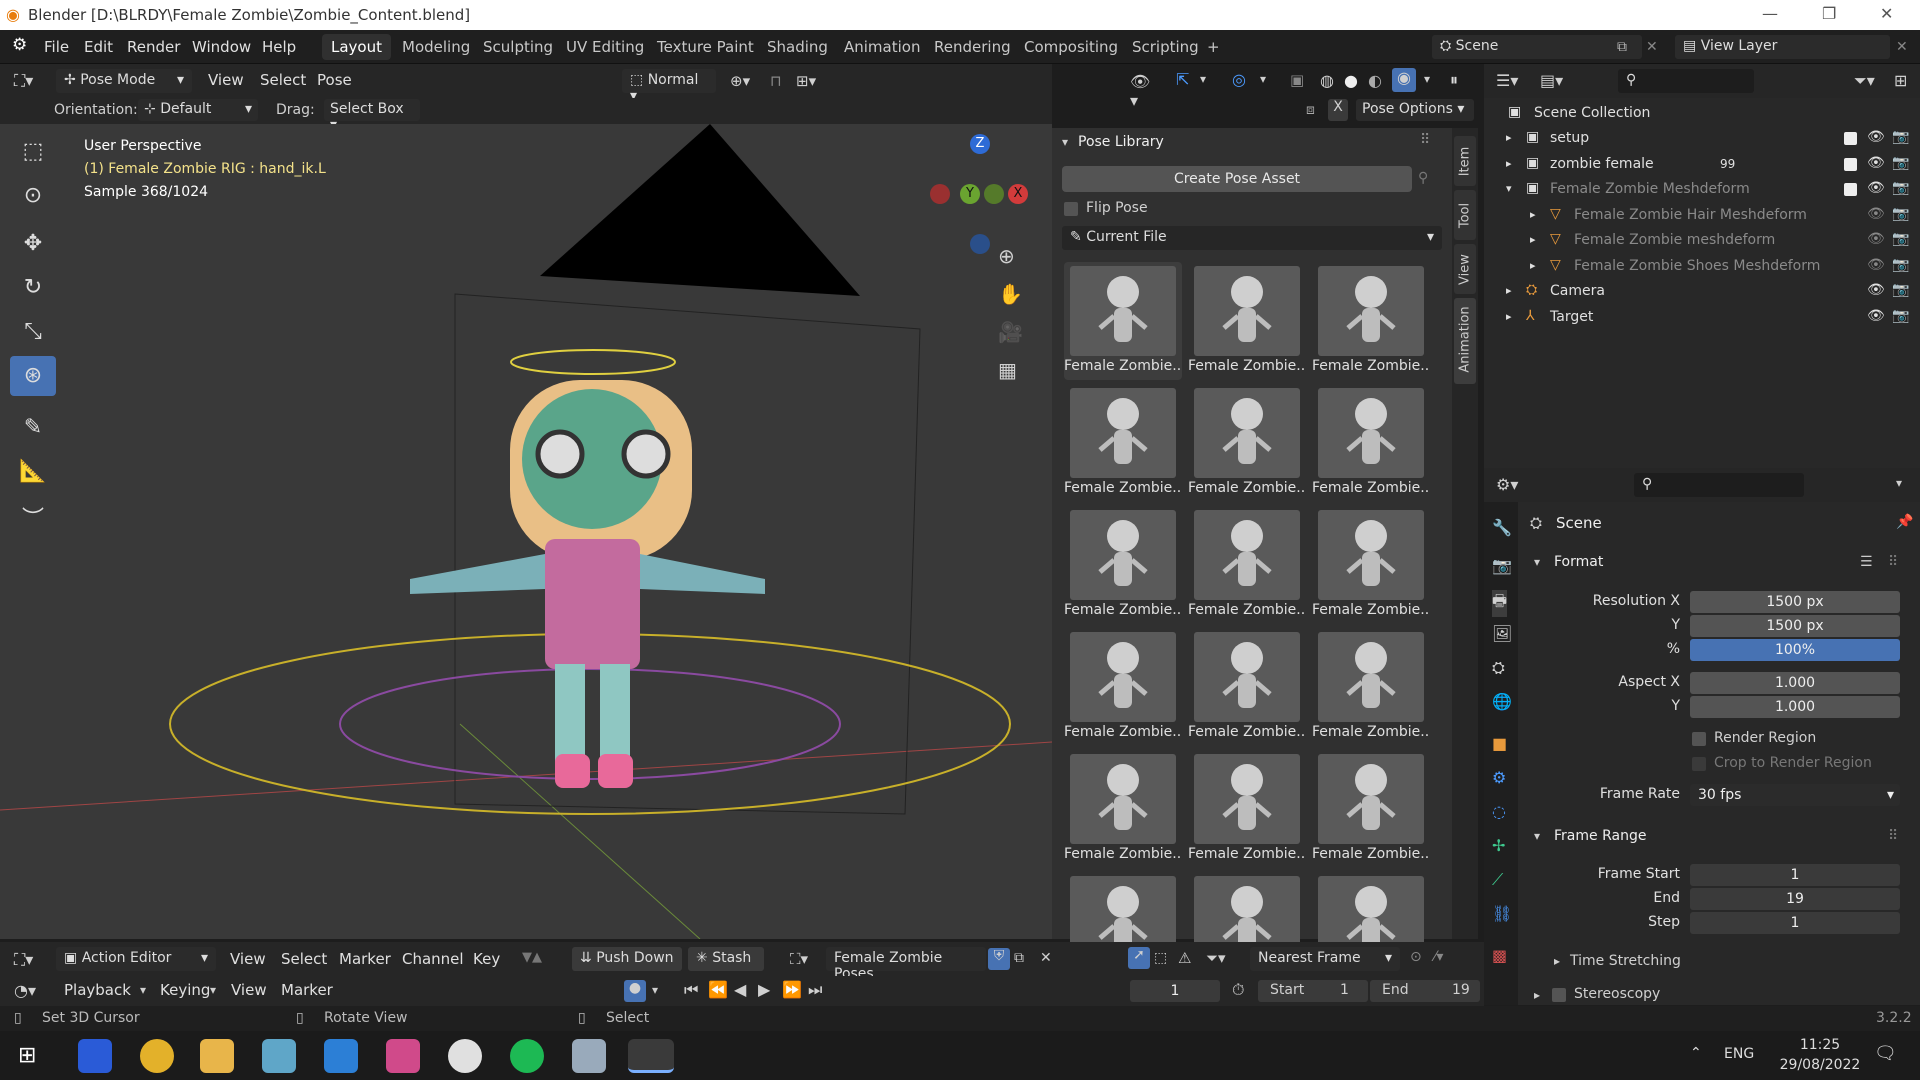  Describe the element at coordinates (1795, 923) in the screenshot. I see `frame-step-field: 1` at that location.